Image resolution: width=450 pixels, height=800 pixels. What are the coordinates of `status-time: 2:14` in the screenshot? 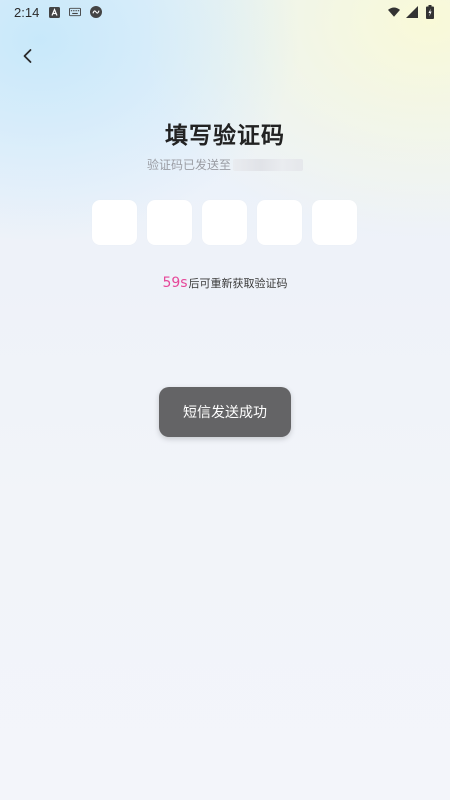 It's located at (27, 12).